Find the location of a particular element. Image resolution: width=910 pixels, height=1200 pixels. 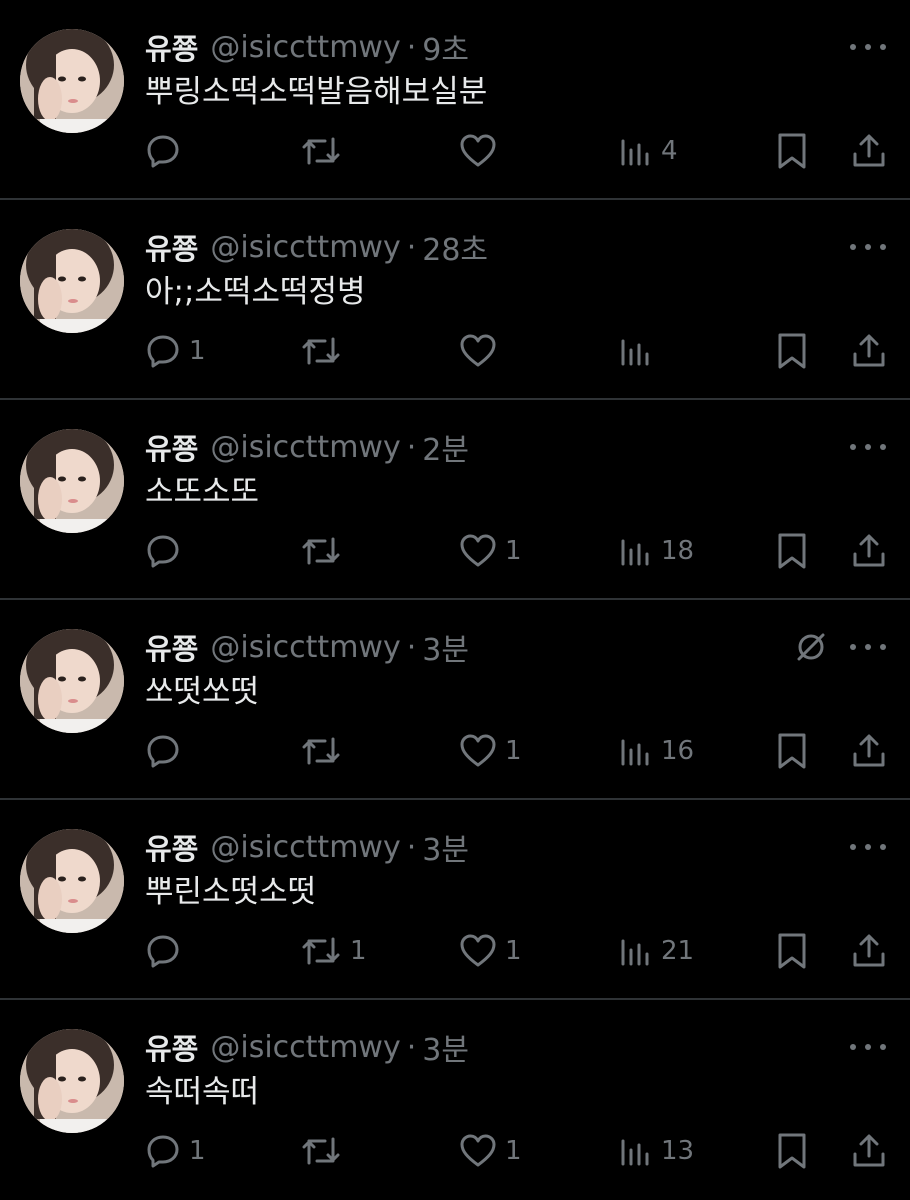

timestamp: 2분 is located at coordinates (445, 447).